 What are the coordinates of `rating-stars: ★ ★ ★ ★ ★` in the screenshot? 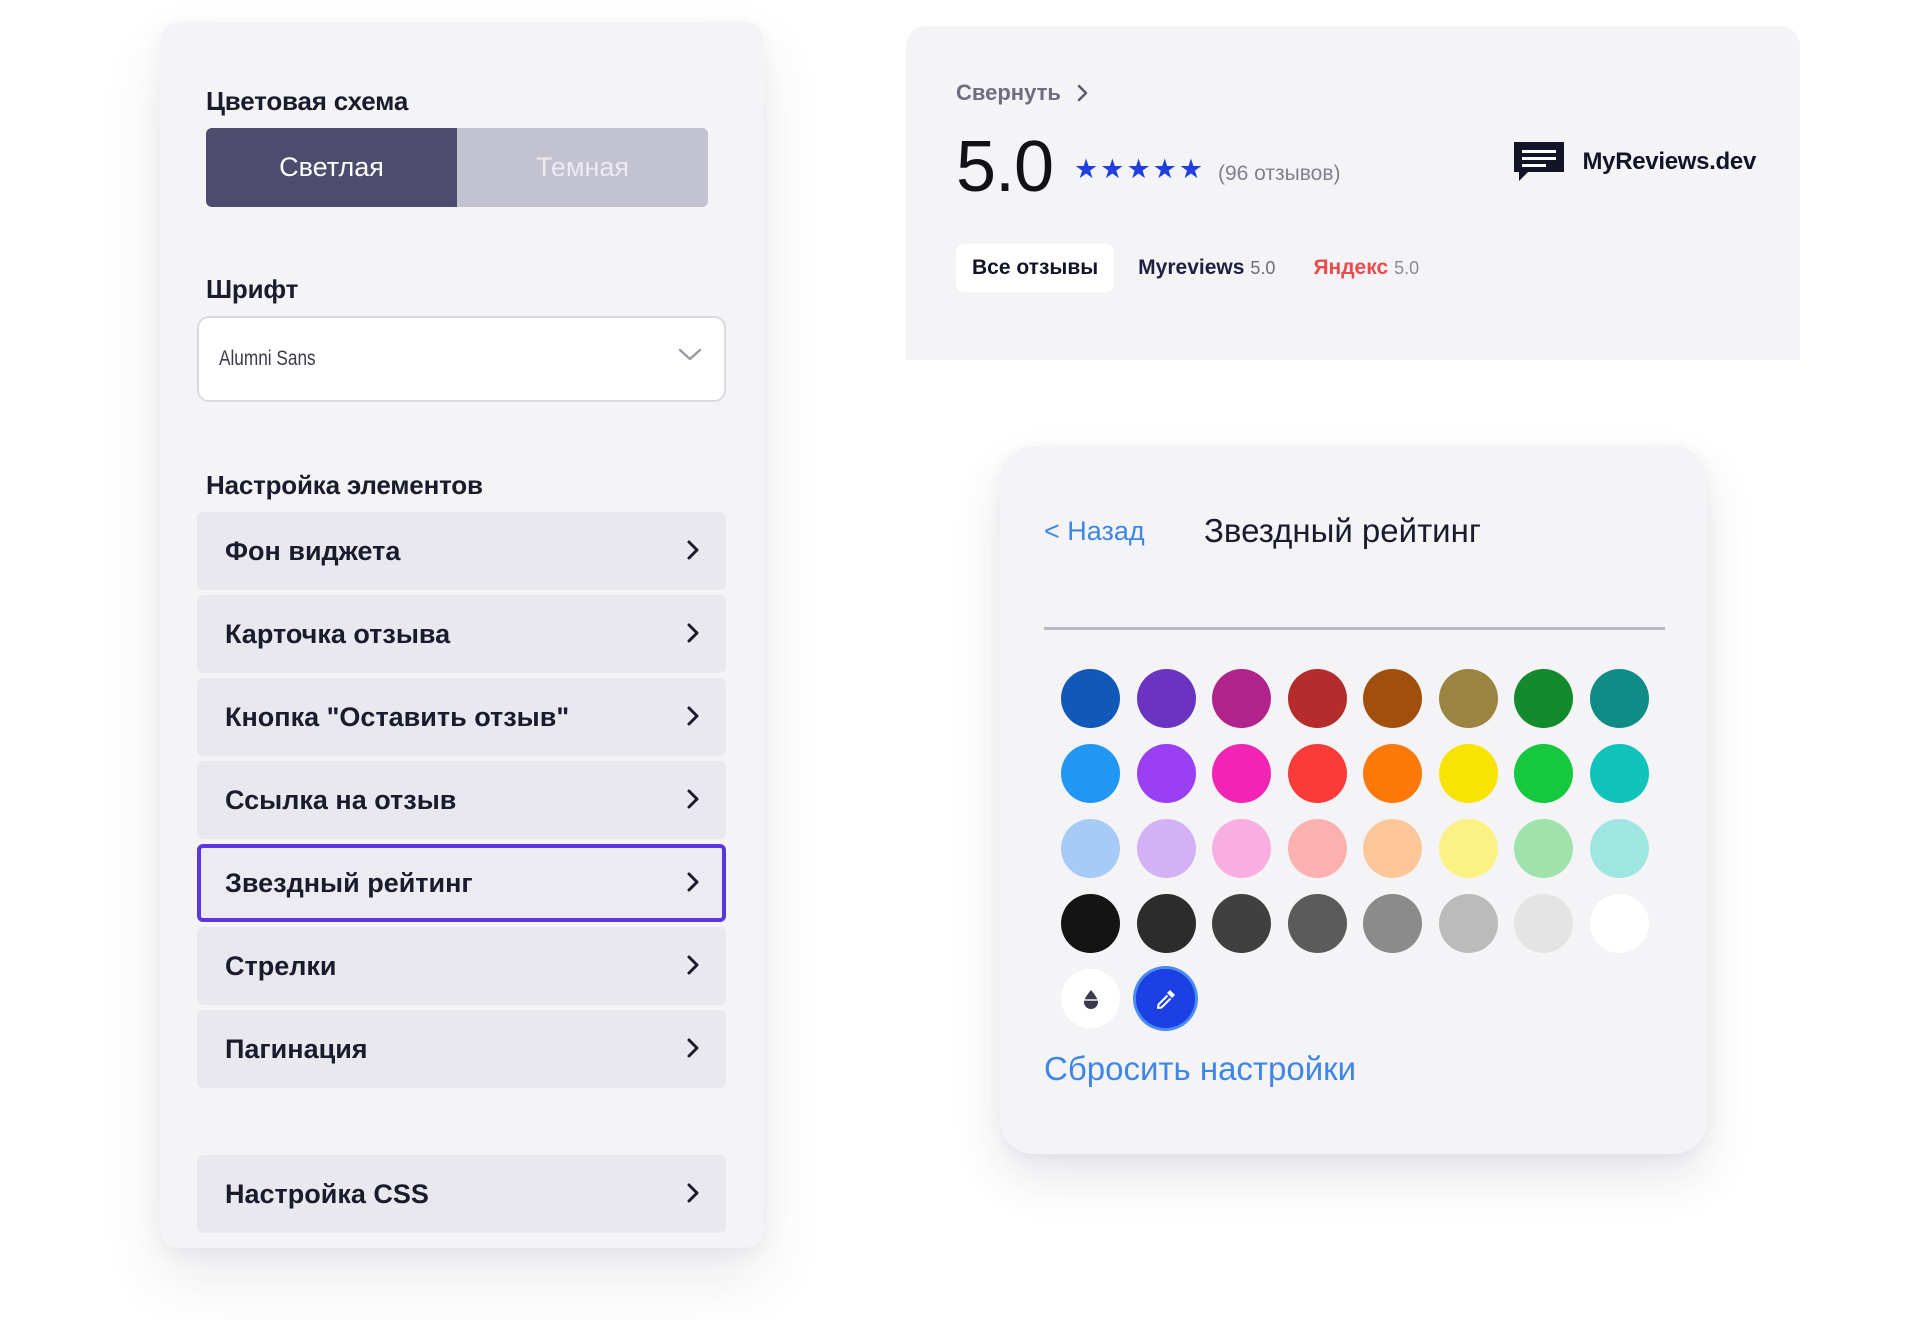 It's located at (1138, 169).